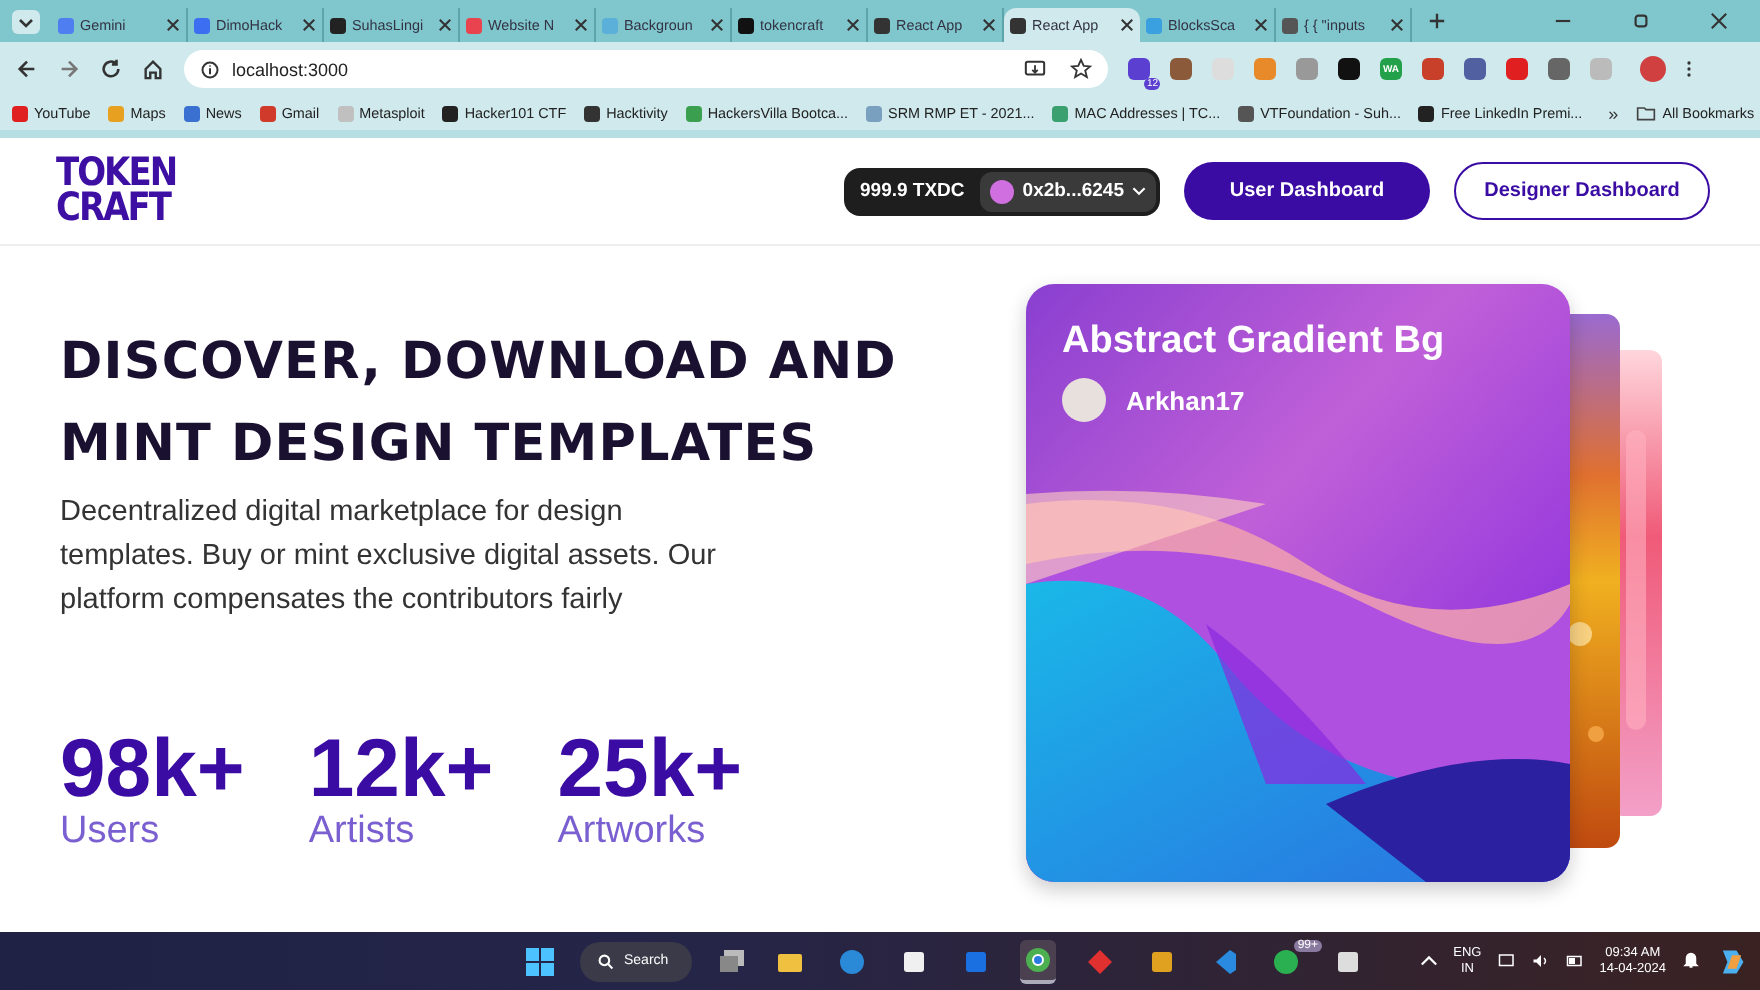  Describe the element at coordinates (1081, 69) in the screenshot. I see `star-icon` at that location.